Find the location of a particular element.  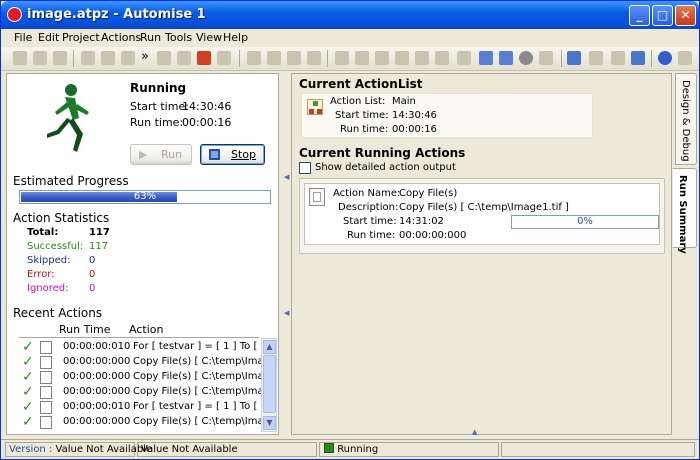

bottom-splitter-icon: ▲ is located at coordinates (474, 432).